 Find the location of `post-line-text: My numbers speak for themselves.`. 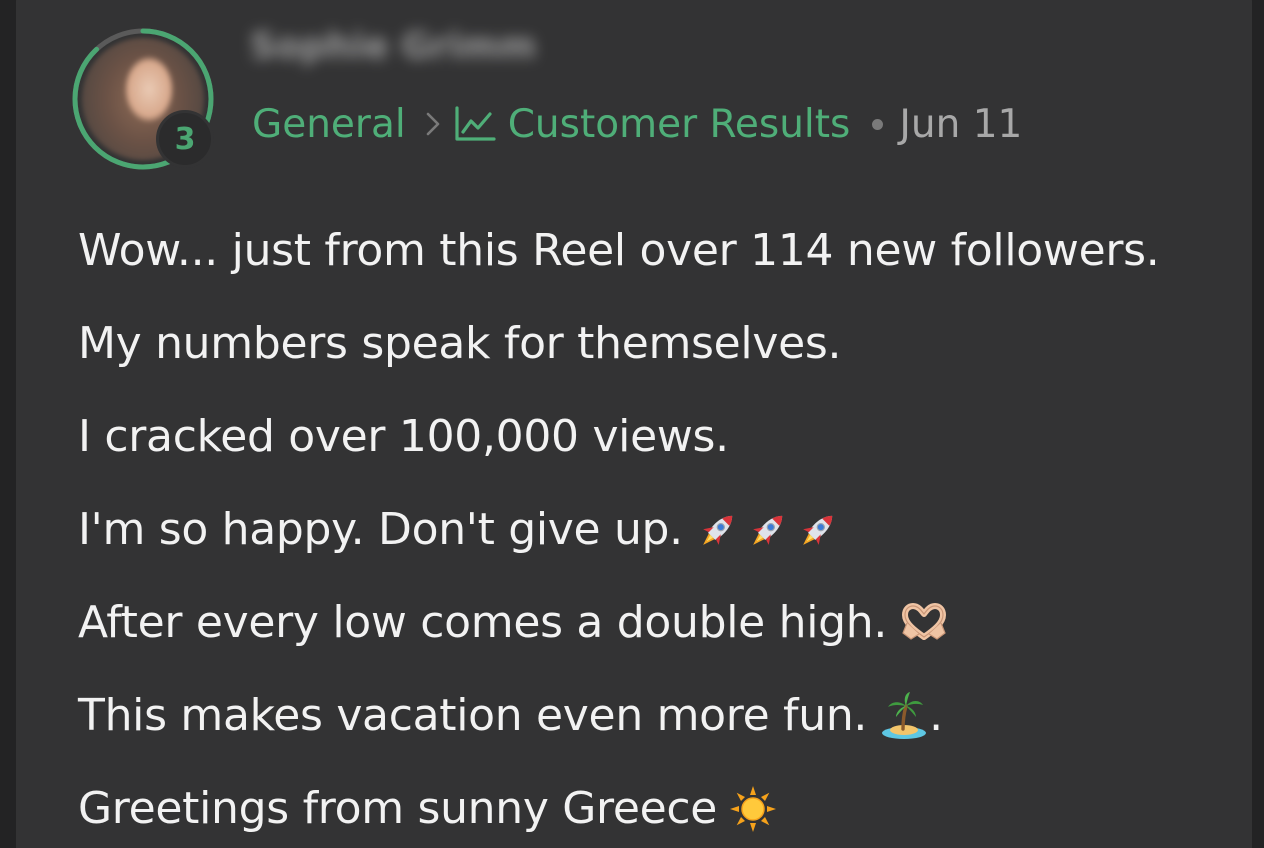

post-line-text: My numbers speak for themselves. is located at coordinates (460, 343).